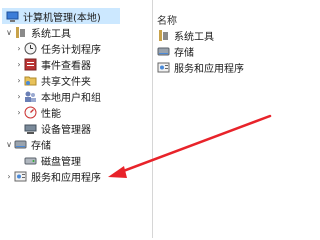  Describe the element at coordinates (71, 50) in the screenshot. I see `tree-item-label: 任务计划程序` at that location.